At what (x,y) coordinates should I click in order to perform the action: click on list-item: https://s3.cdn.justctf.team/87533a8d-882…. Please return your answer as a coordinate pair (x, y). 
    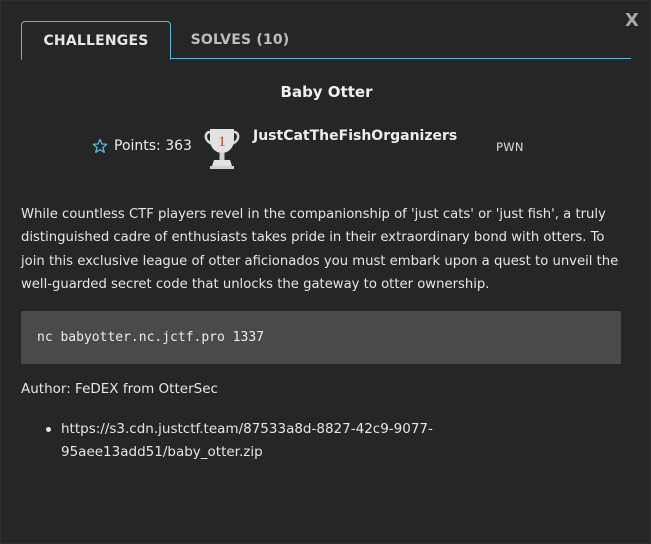
    Looking at the image, I should click on (263, 441).